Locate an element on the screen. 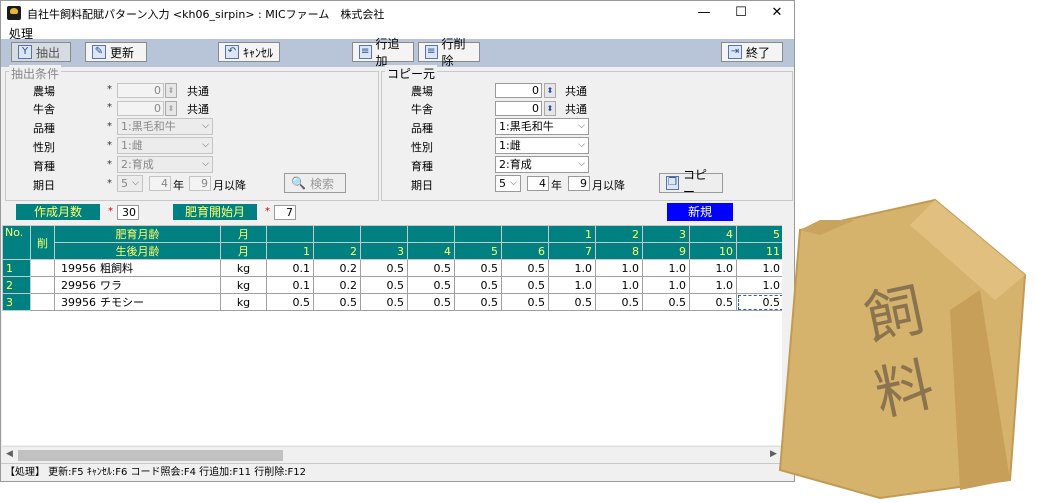 The height and width of the screenshot is (503, 1037). extract-conditions-title: 抽出条件 is located at coordinates (35, 73).